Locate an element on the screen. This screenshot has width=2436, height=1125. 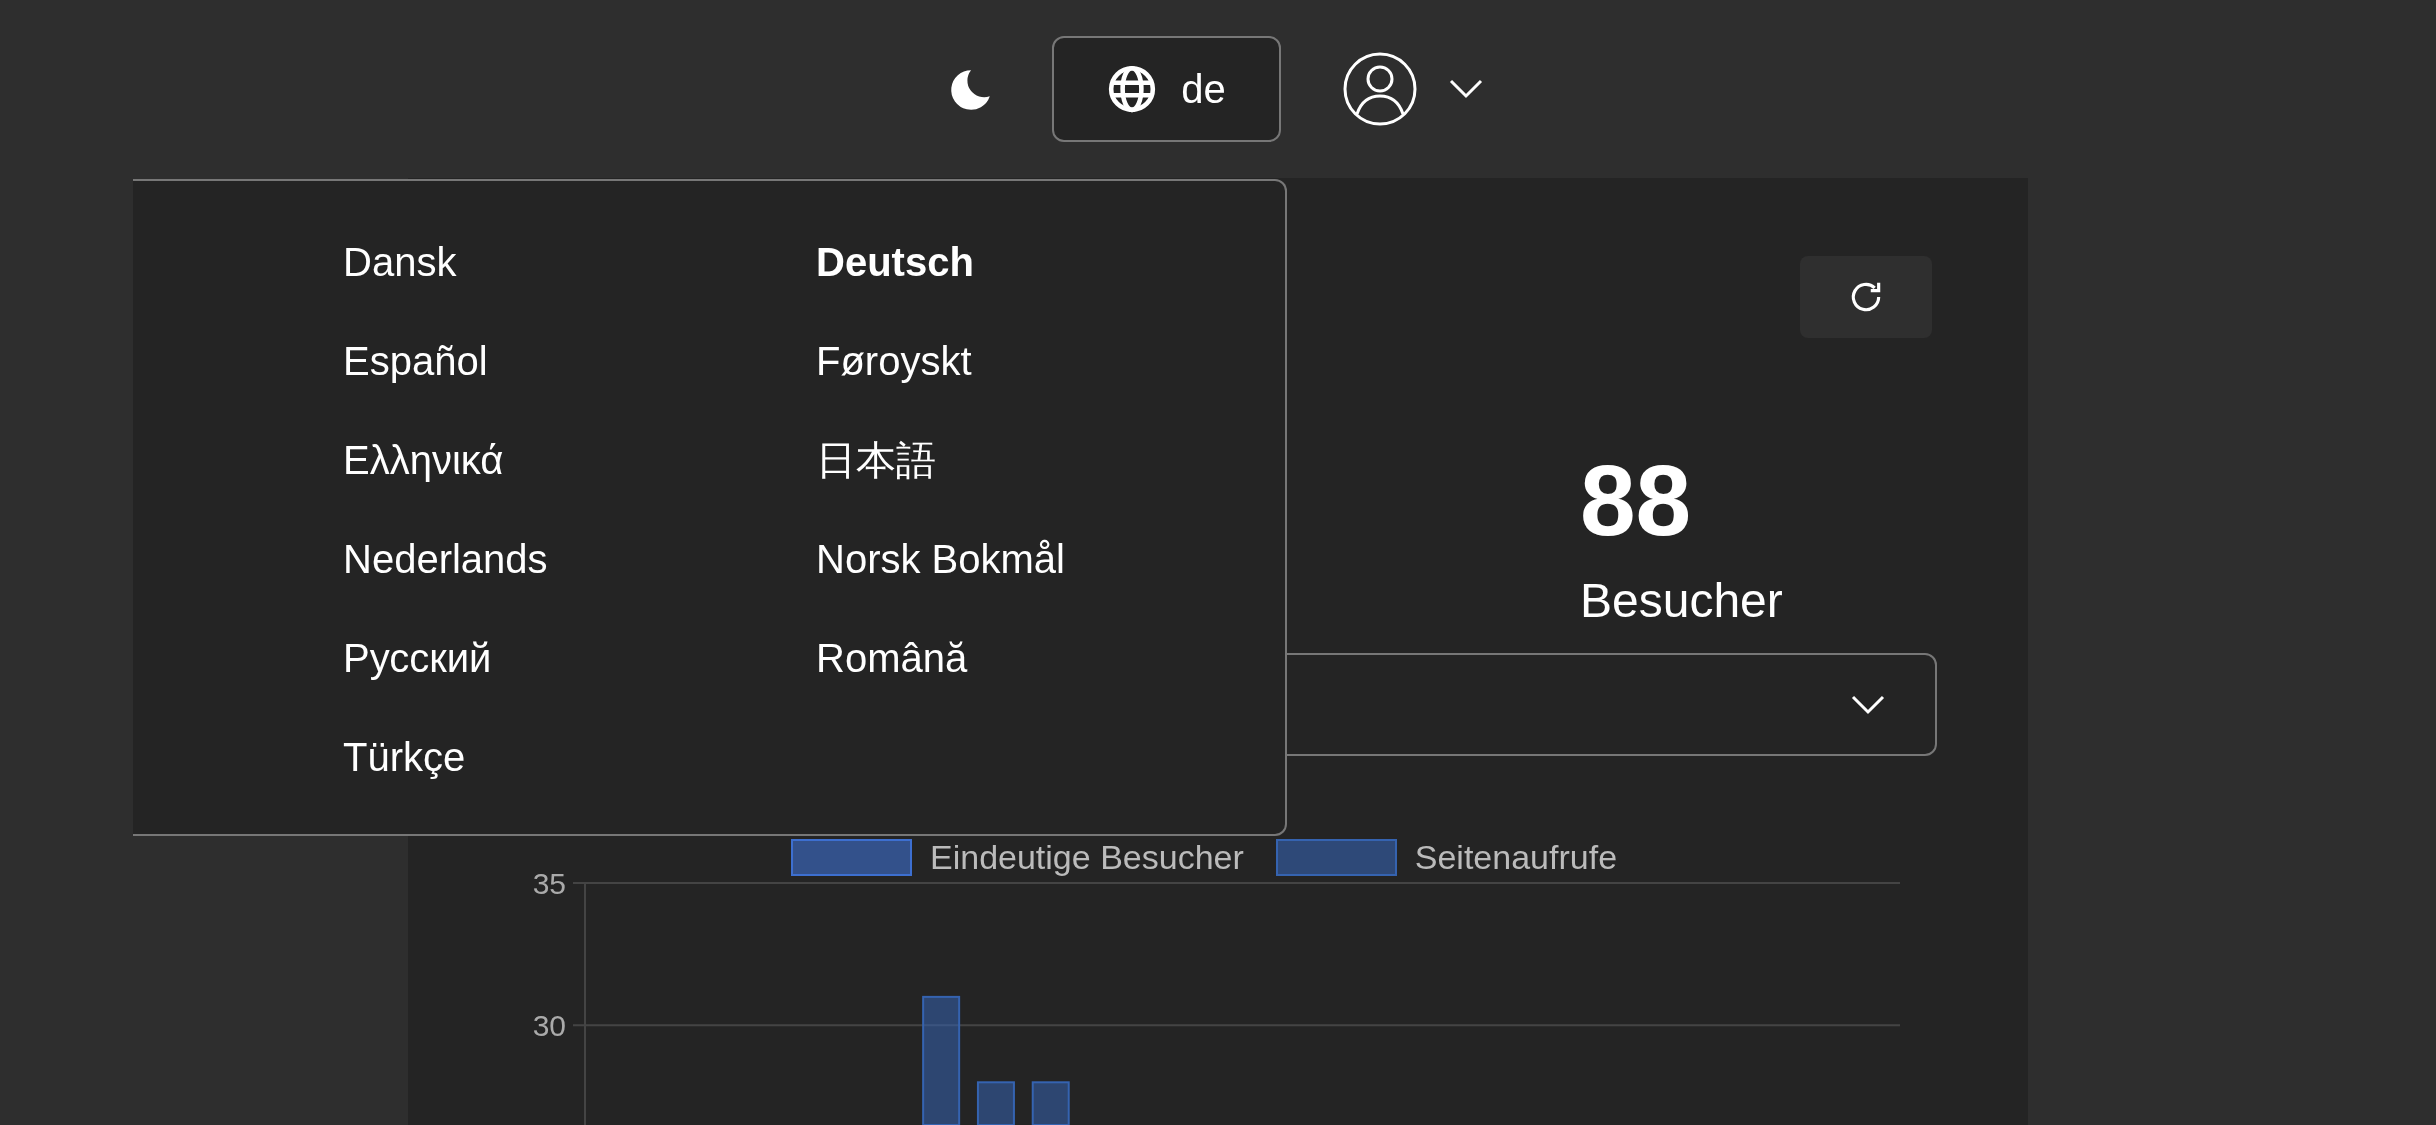
language-button: de is located at coordinates (1166, 89).